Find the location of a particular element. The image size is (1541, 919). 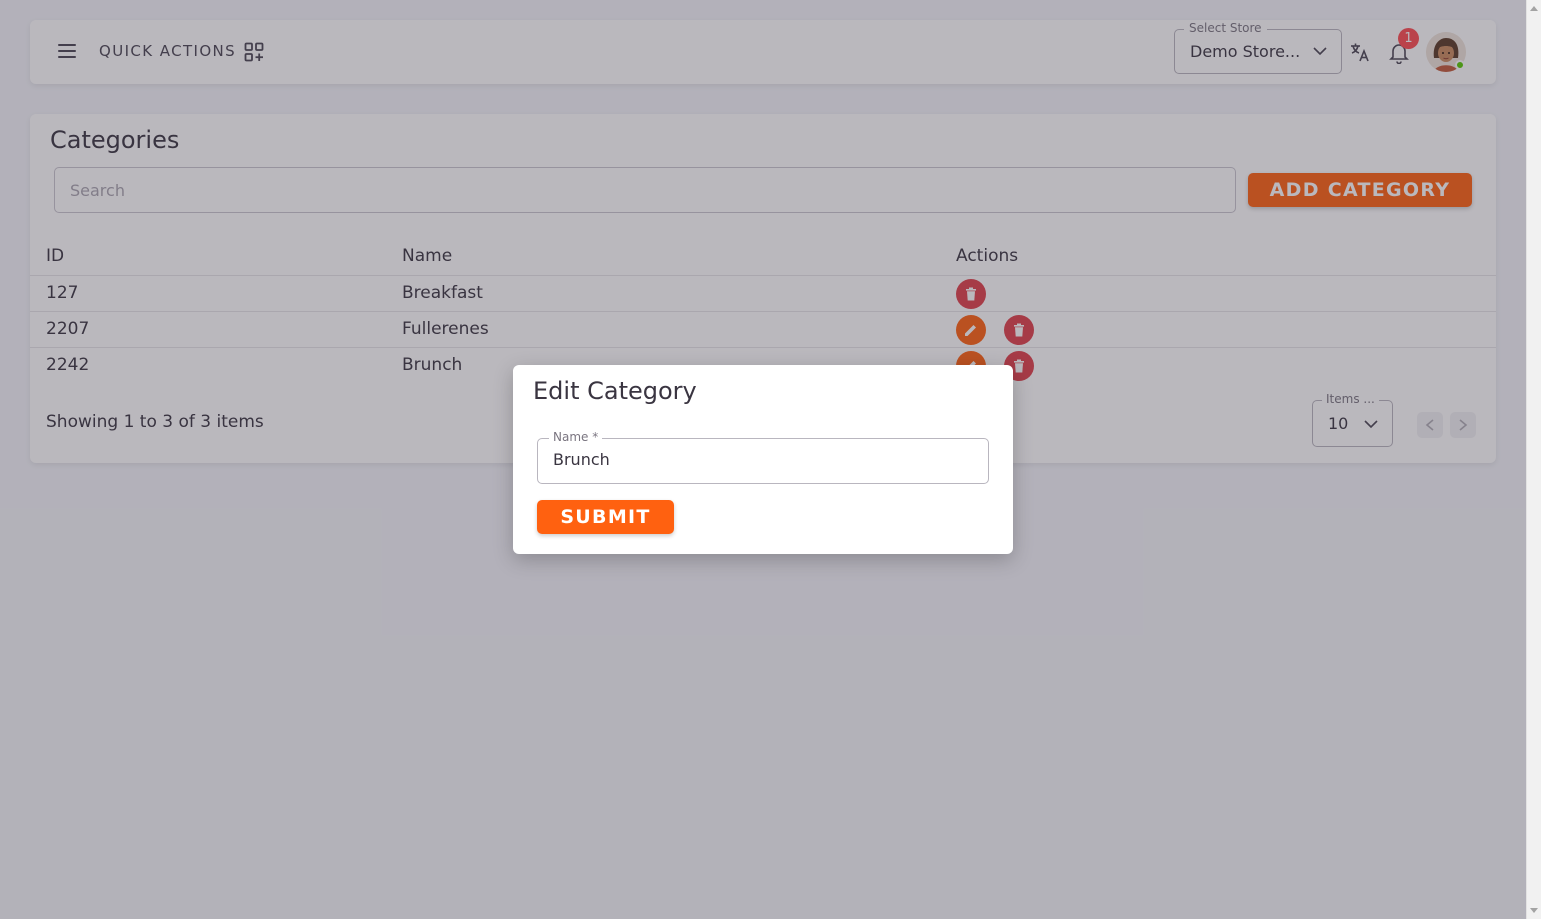

name-field: Name * is located at coordinates (763, 457).